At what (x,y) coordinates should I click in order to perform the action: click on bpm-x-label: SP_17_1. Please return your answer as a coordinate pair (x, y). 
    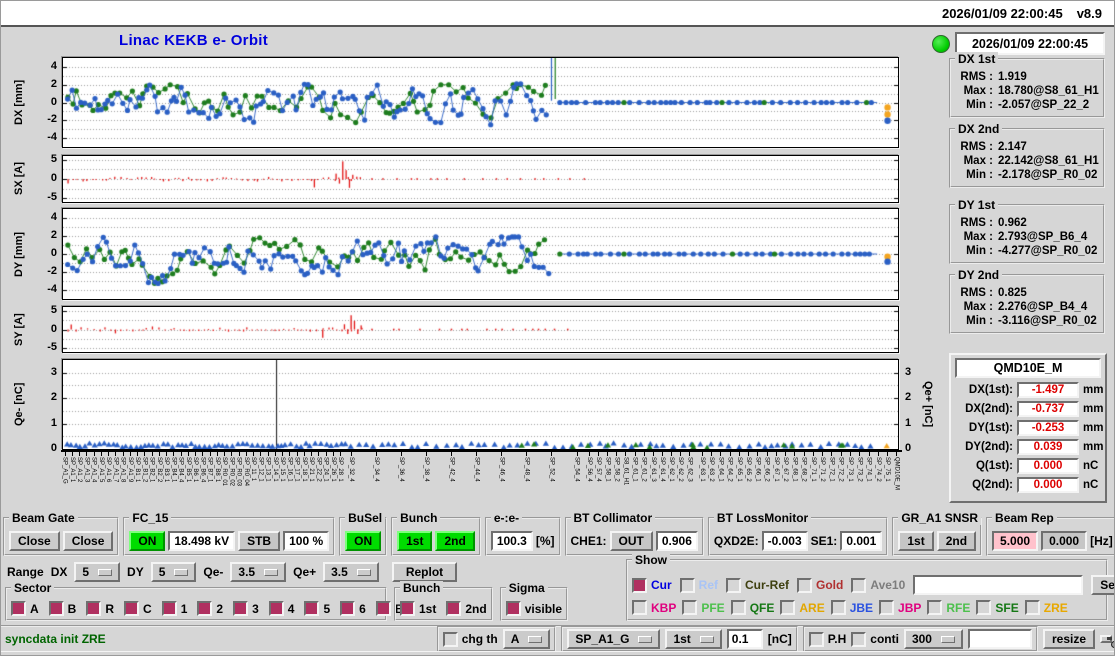
    Looking at the image, I should click on (296, 469).